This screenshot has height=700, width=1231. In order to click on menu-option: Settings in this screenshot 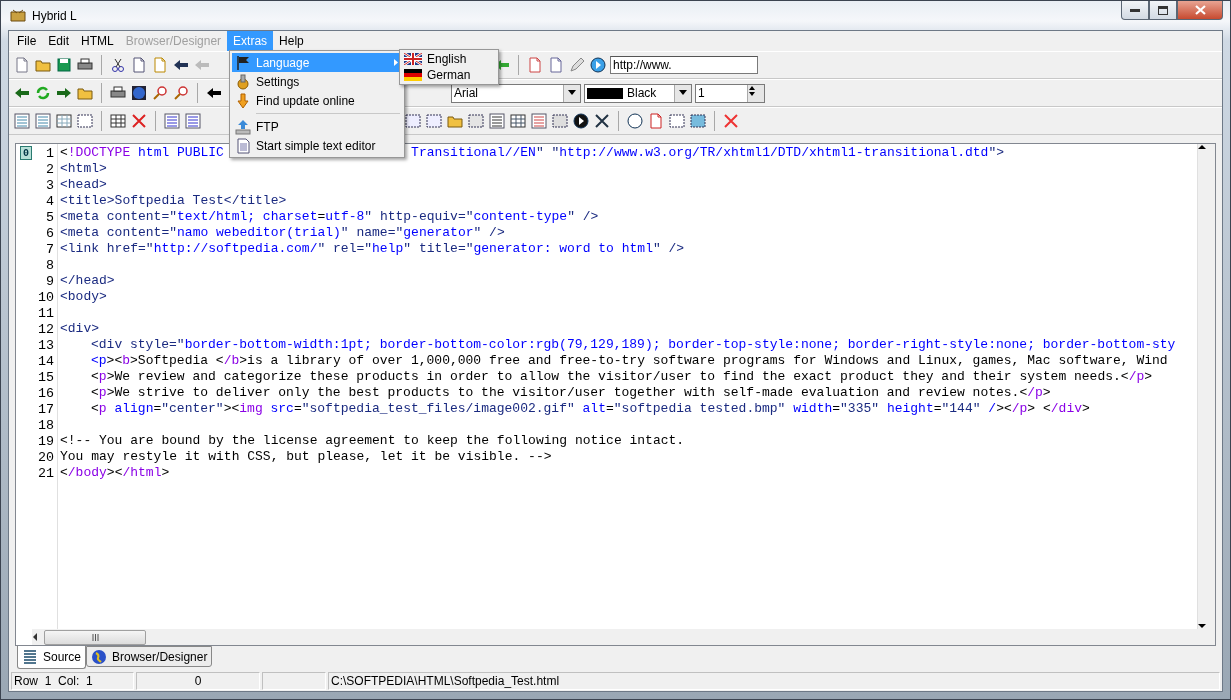, I will do `click(317, 81)`.